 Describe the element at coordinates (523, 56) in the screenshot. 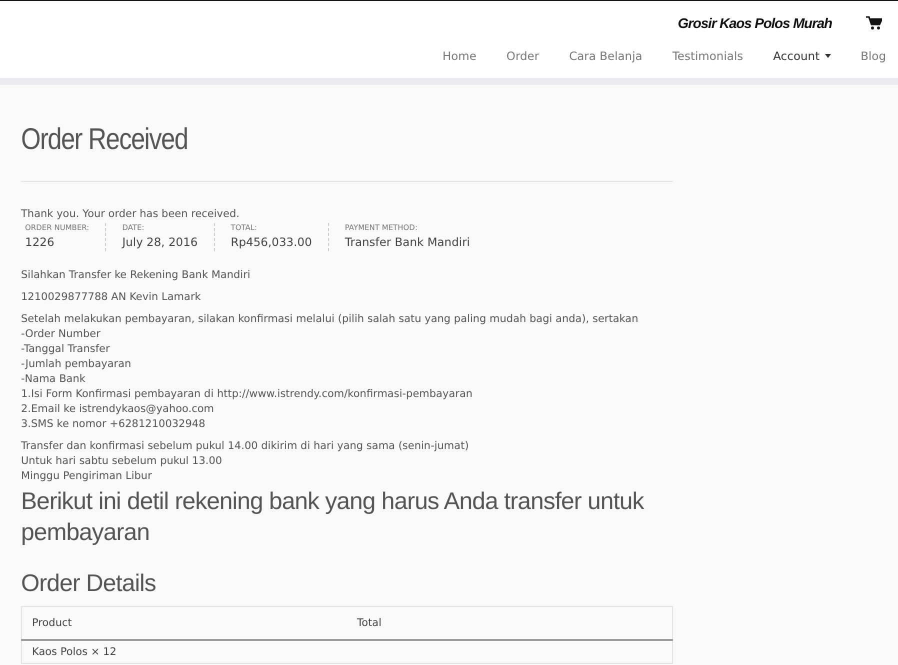

I see `nav-link: Order` at that location.